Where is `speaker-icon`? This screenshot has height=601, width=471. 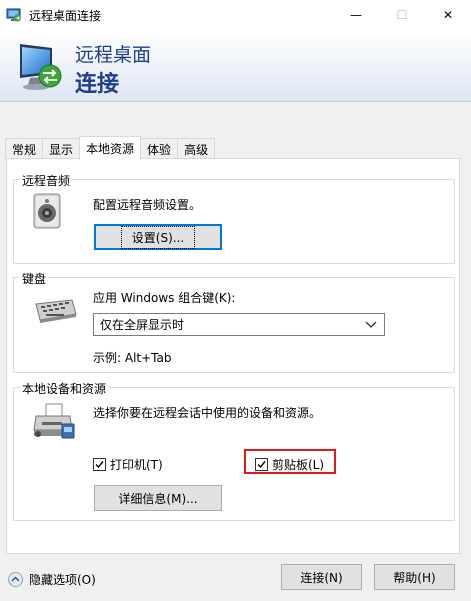 speaker-icon is located at coordinates (47, 211).